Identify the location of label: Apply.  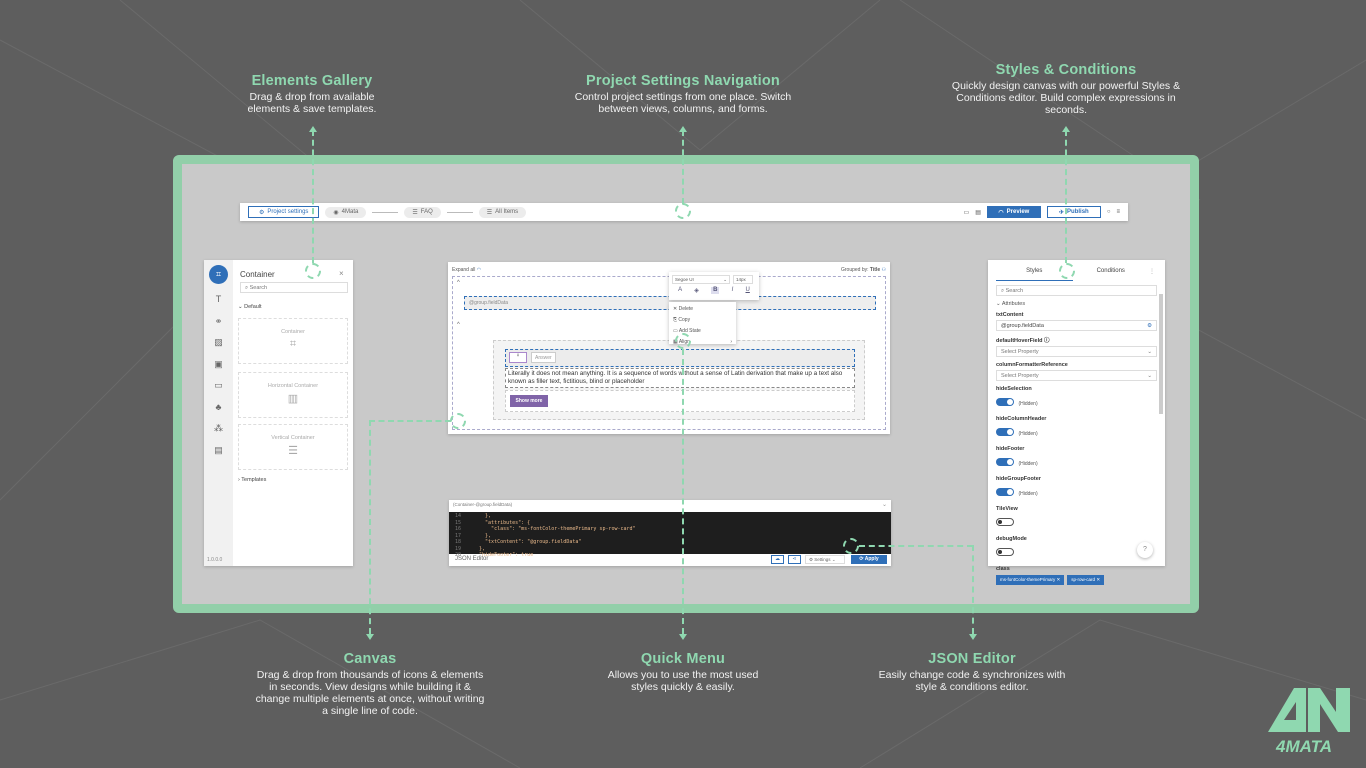
(871, 559).